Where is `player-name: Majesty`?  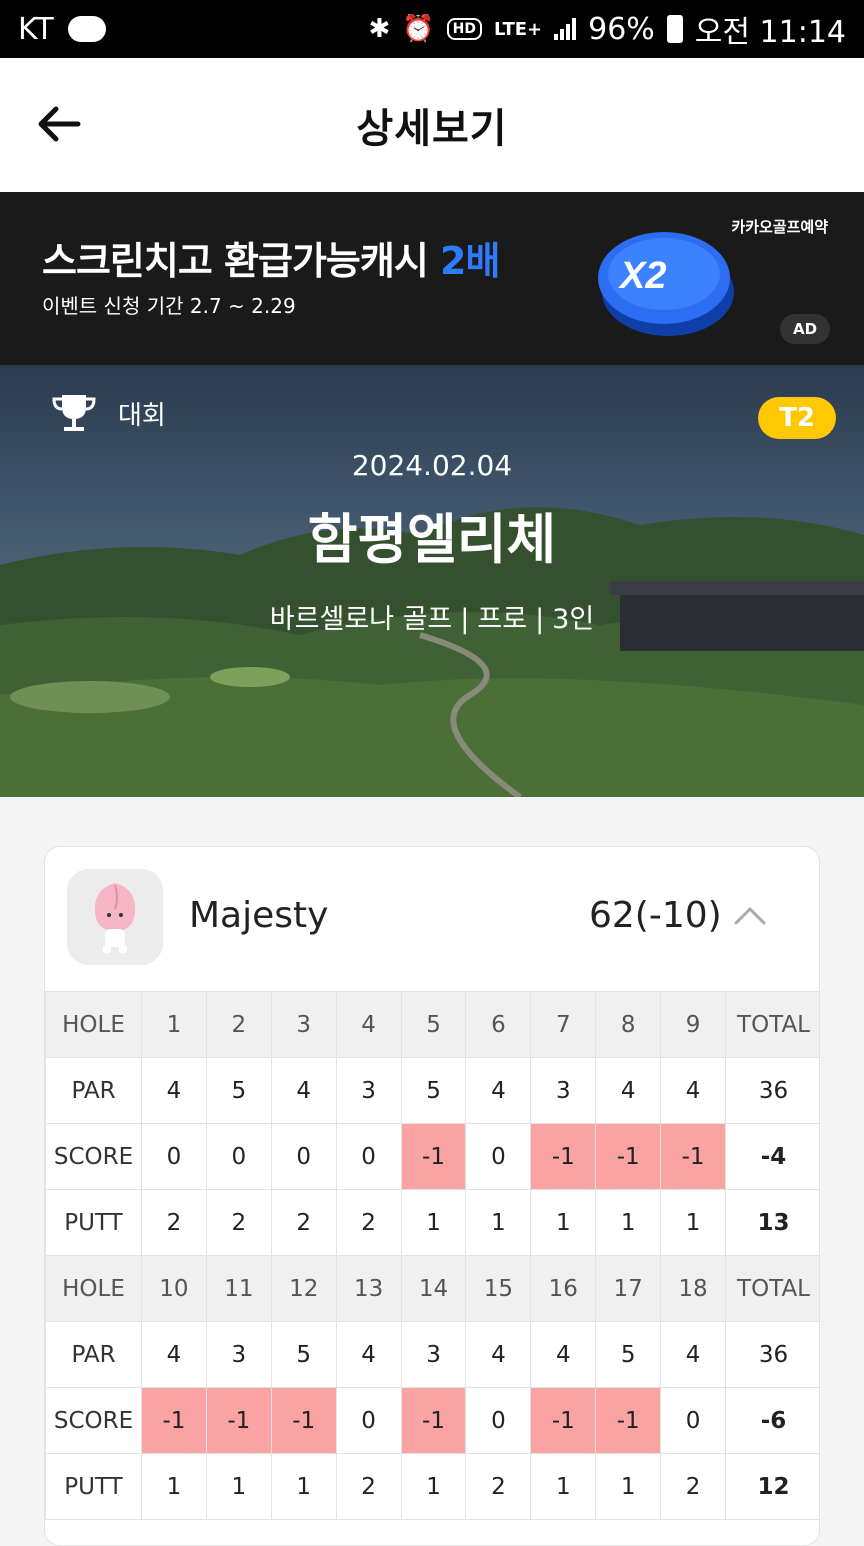
player-name: Majesty is located at coordinates (259, 915).